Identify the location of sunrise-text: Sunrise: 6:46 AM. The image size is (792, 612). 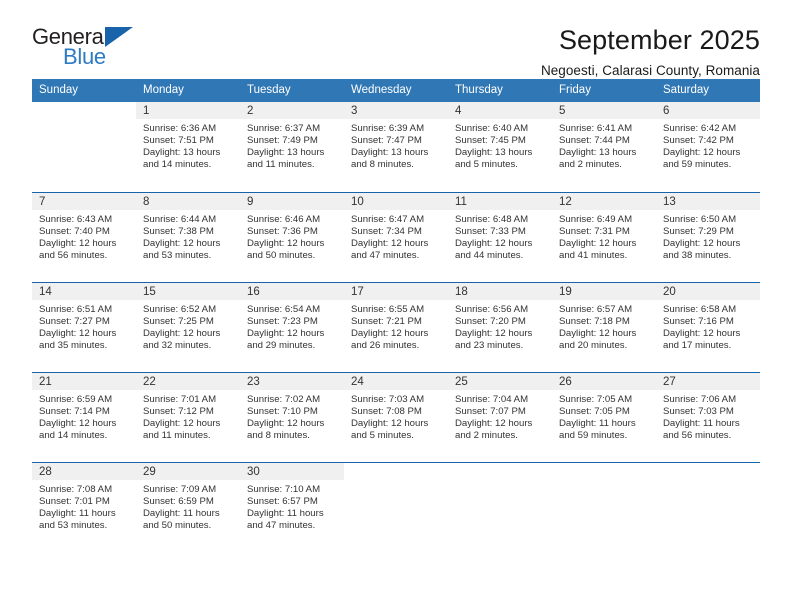
(284, 219).